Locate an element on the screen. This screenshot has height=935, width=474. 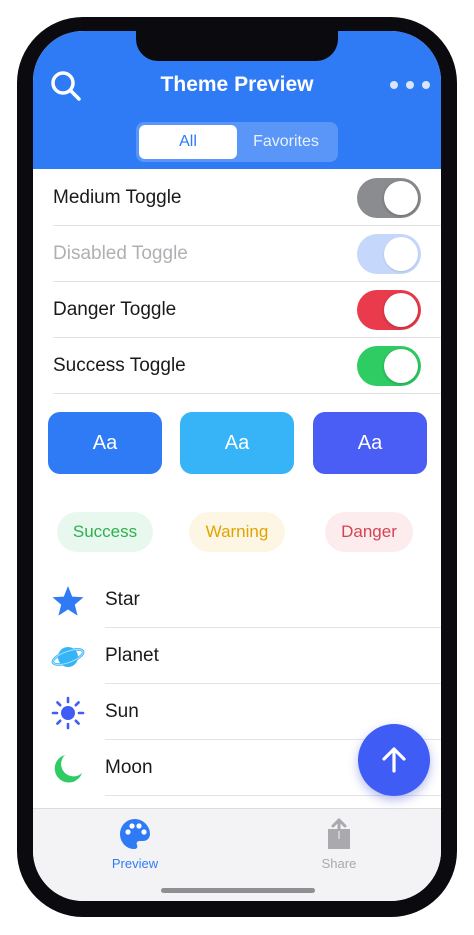
toggle-label: Success Toggle is located at coordinates (119, 365).